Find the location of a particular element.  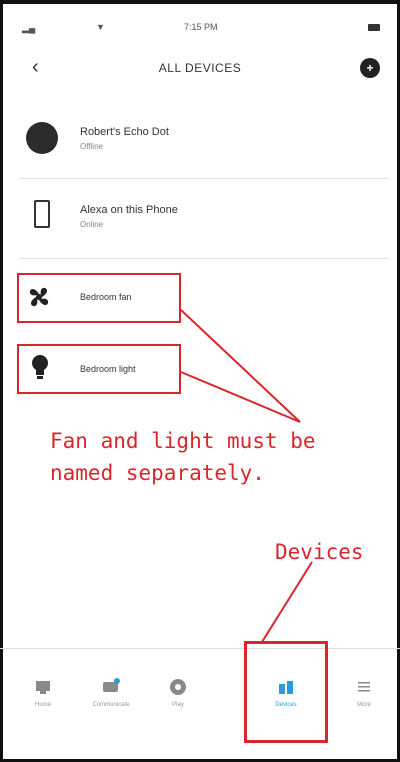

battery-icon is located at coordinates (374, 27).